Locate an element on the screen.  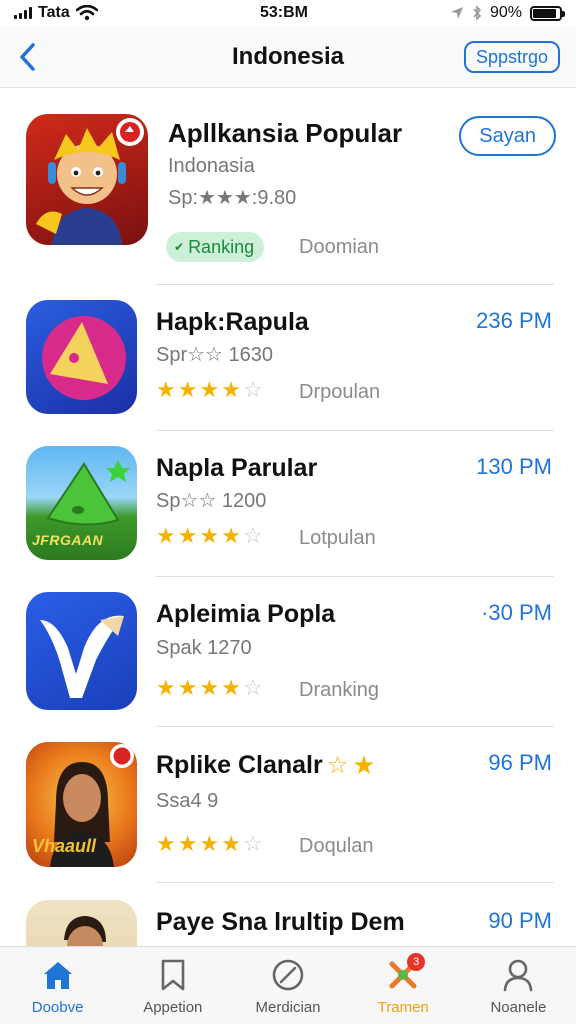
tab-label: Doobve is located at coordinates (57, 1007).